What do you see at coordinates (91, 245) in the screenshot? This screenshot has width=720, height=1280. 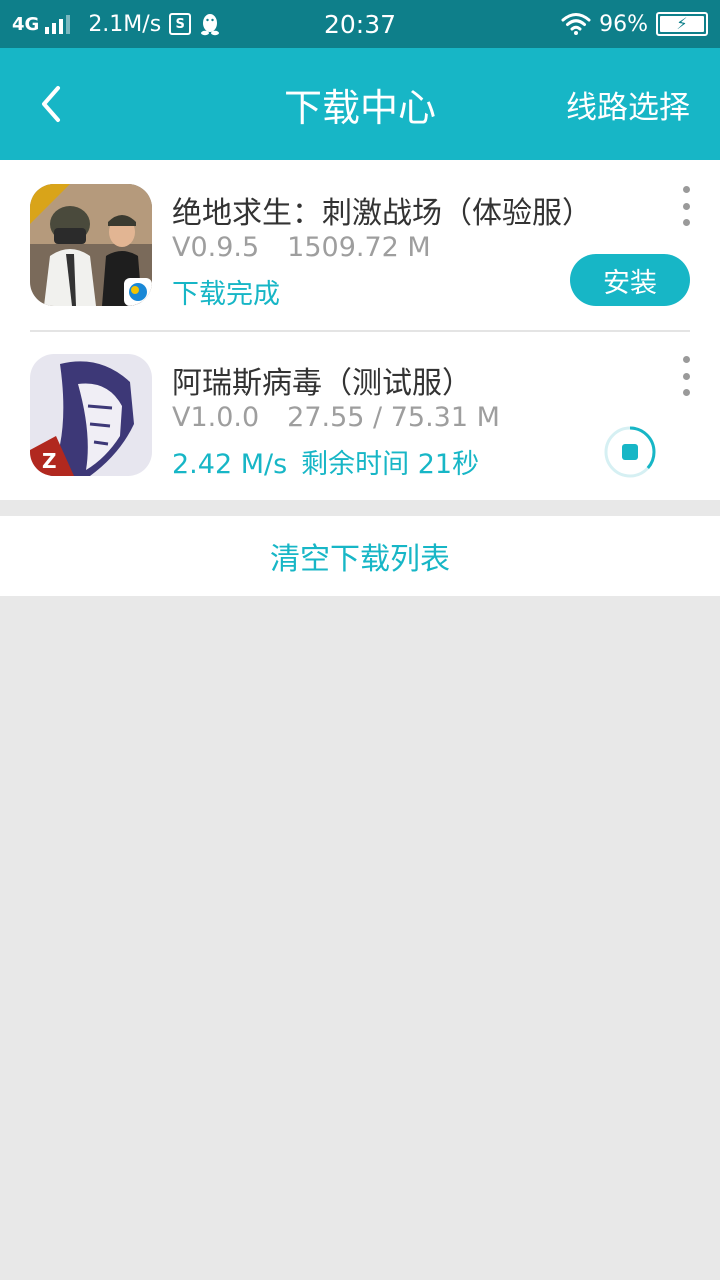 I see `pubg-app-icon` at bounding box center [91, 245].